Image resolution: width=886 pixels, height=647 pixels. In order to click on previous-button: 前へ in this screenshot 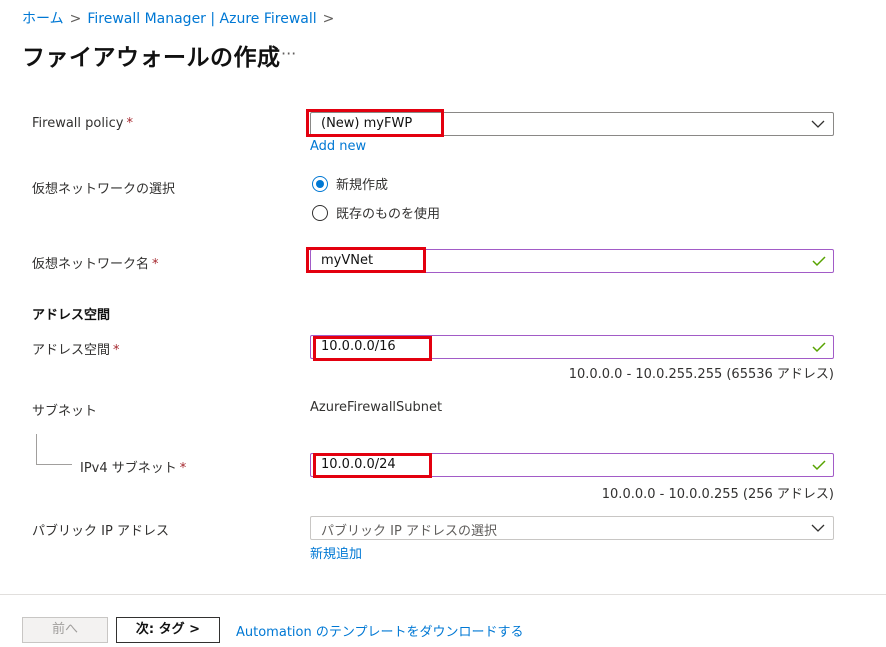, I will do `click(65, 630)`.